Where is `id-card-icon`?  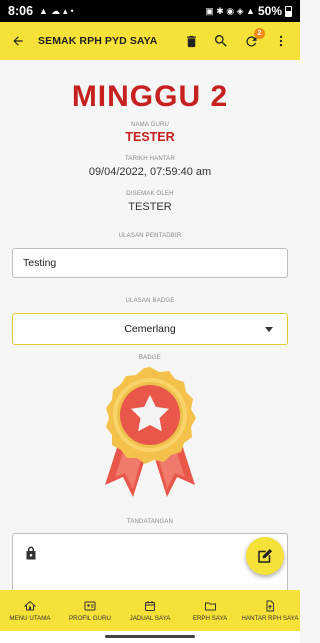
id-card-icon is located at coordinates (90, 605).